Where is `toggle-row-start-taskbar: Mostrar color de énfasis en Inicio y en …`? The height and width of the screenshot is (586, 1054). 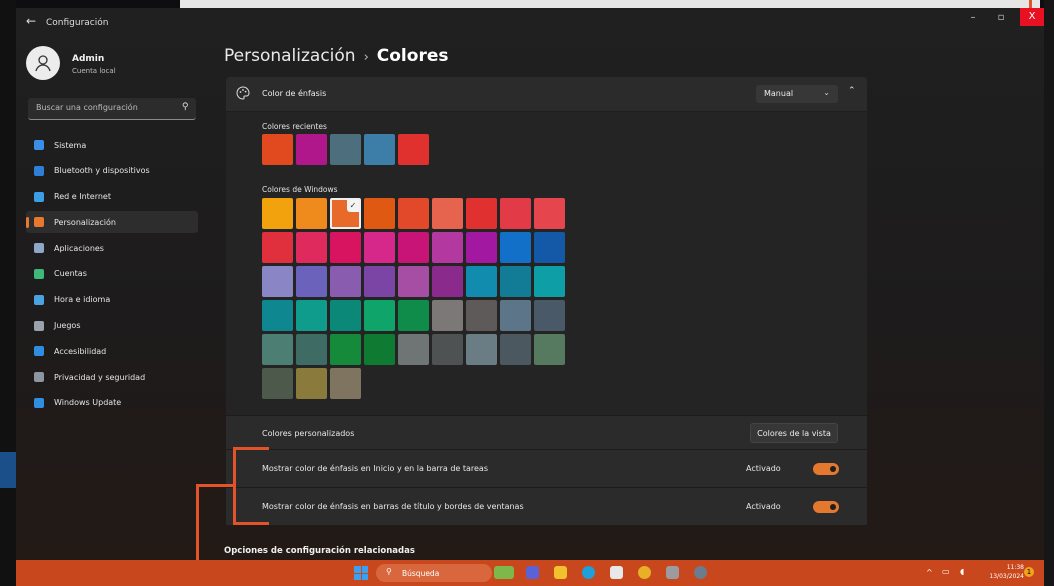
toggle-row-start-taskbar: Mostrar color de énfasis en Inicio y en … is located at coordinates (546, 468).